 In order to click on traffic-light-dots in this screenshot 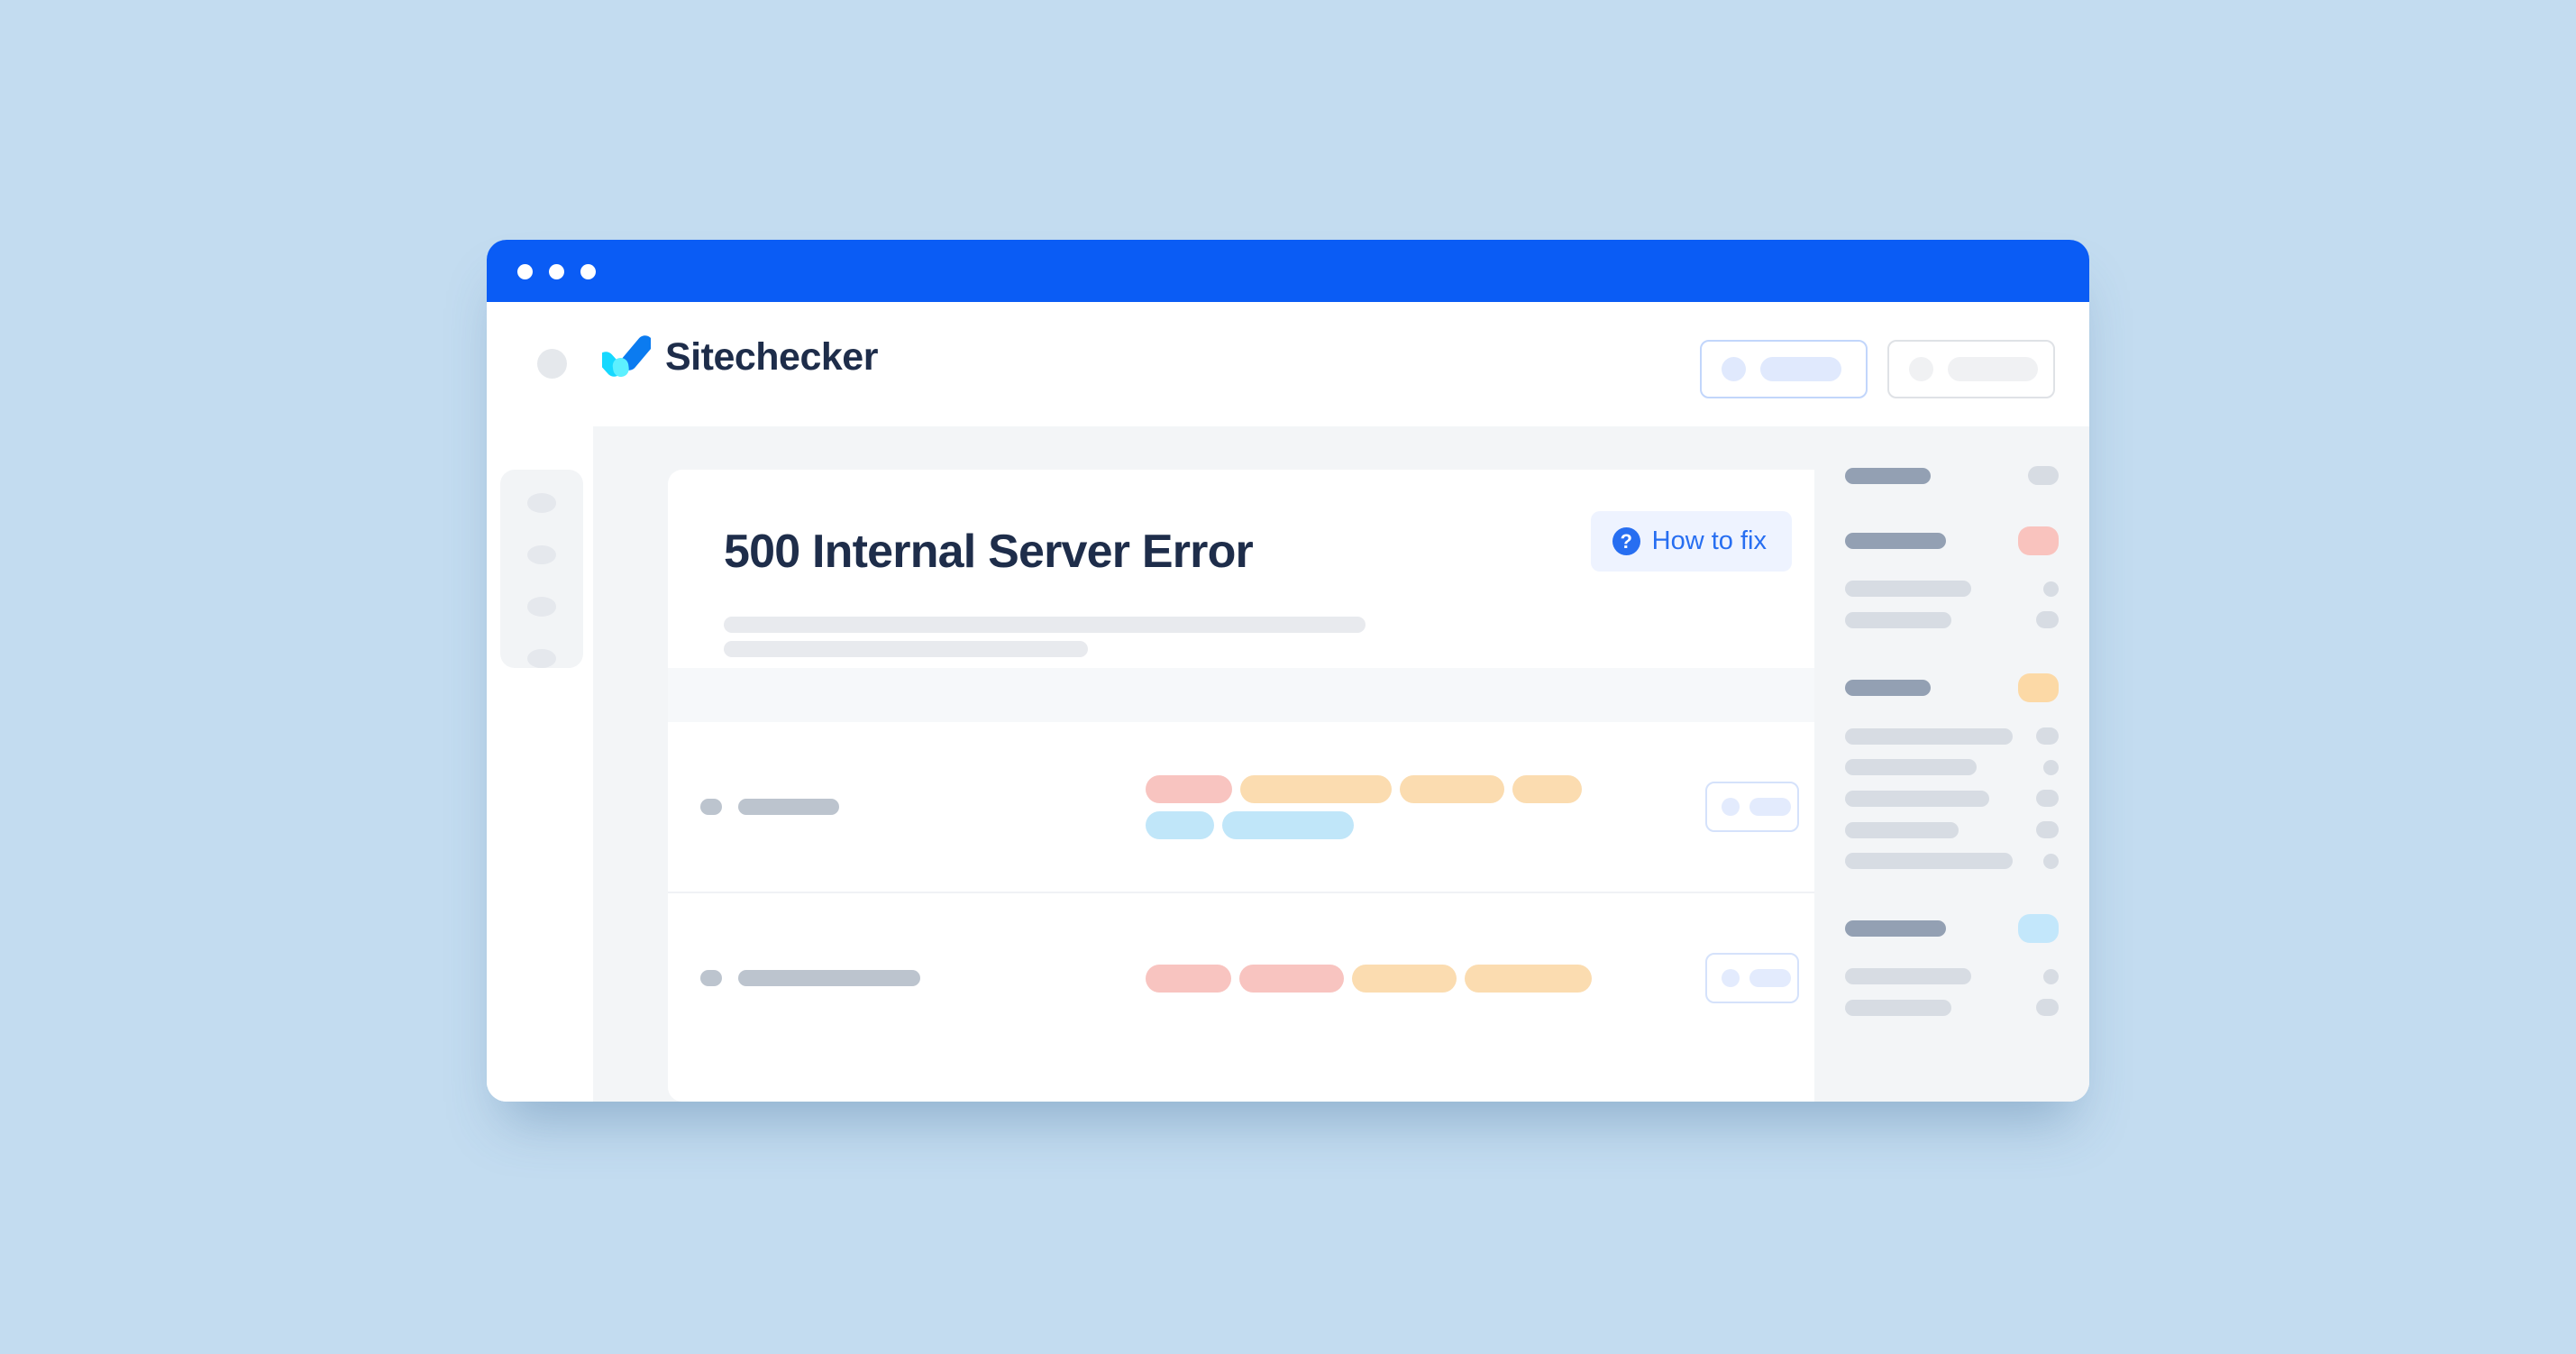, I will do `click(556, 271)`.